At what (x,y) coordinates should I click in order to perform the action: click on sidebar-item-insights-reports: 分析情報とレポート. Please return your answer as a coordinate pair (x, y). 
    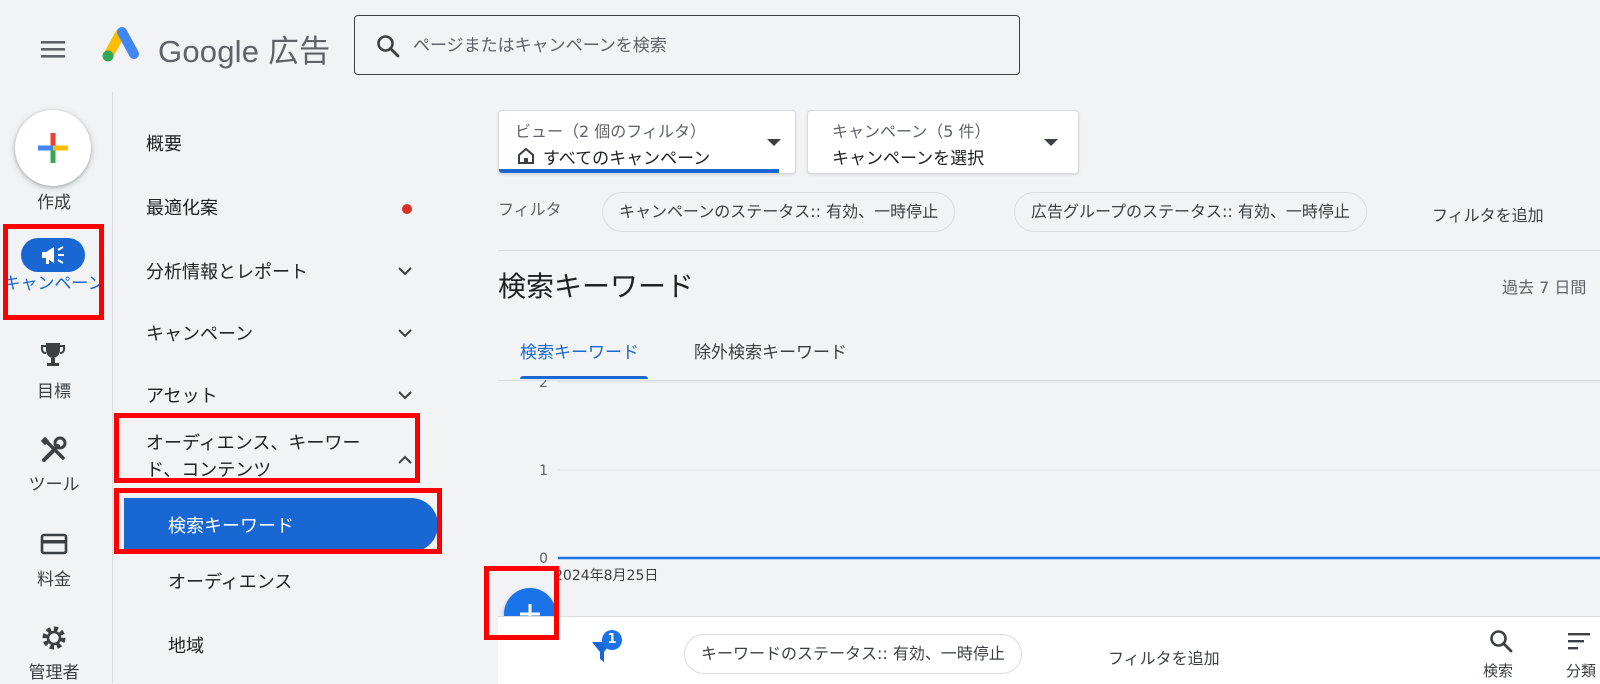
    Looking at the image, I should click on (227, 271).